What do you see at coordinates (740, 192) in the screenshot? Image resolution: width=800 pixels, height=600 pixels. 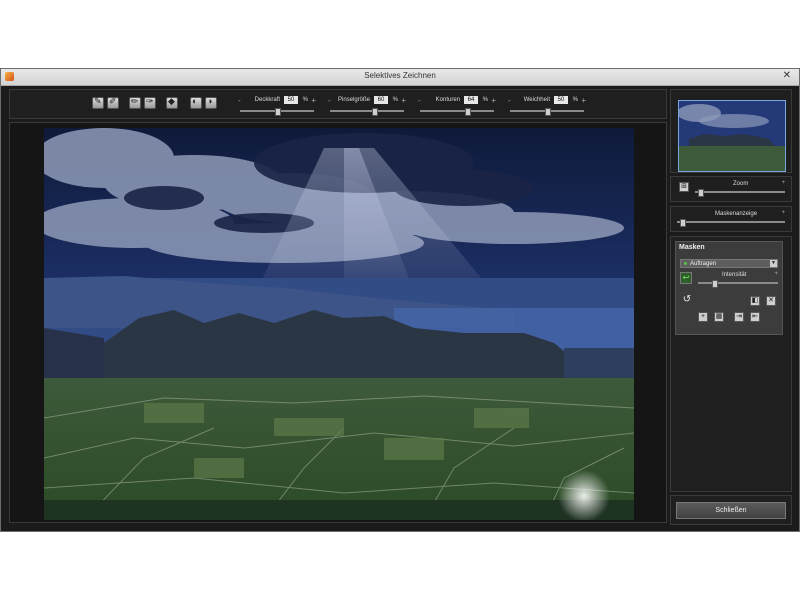 I see `zoom-slider` at bounding box center [740, 192].